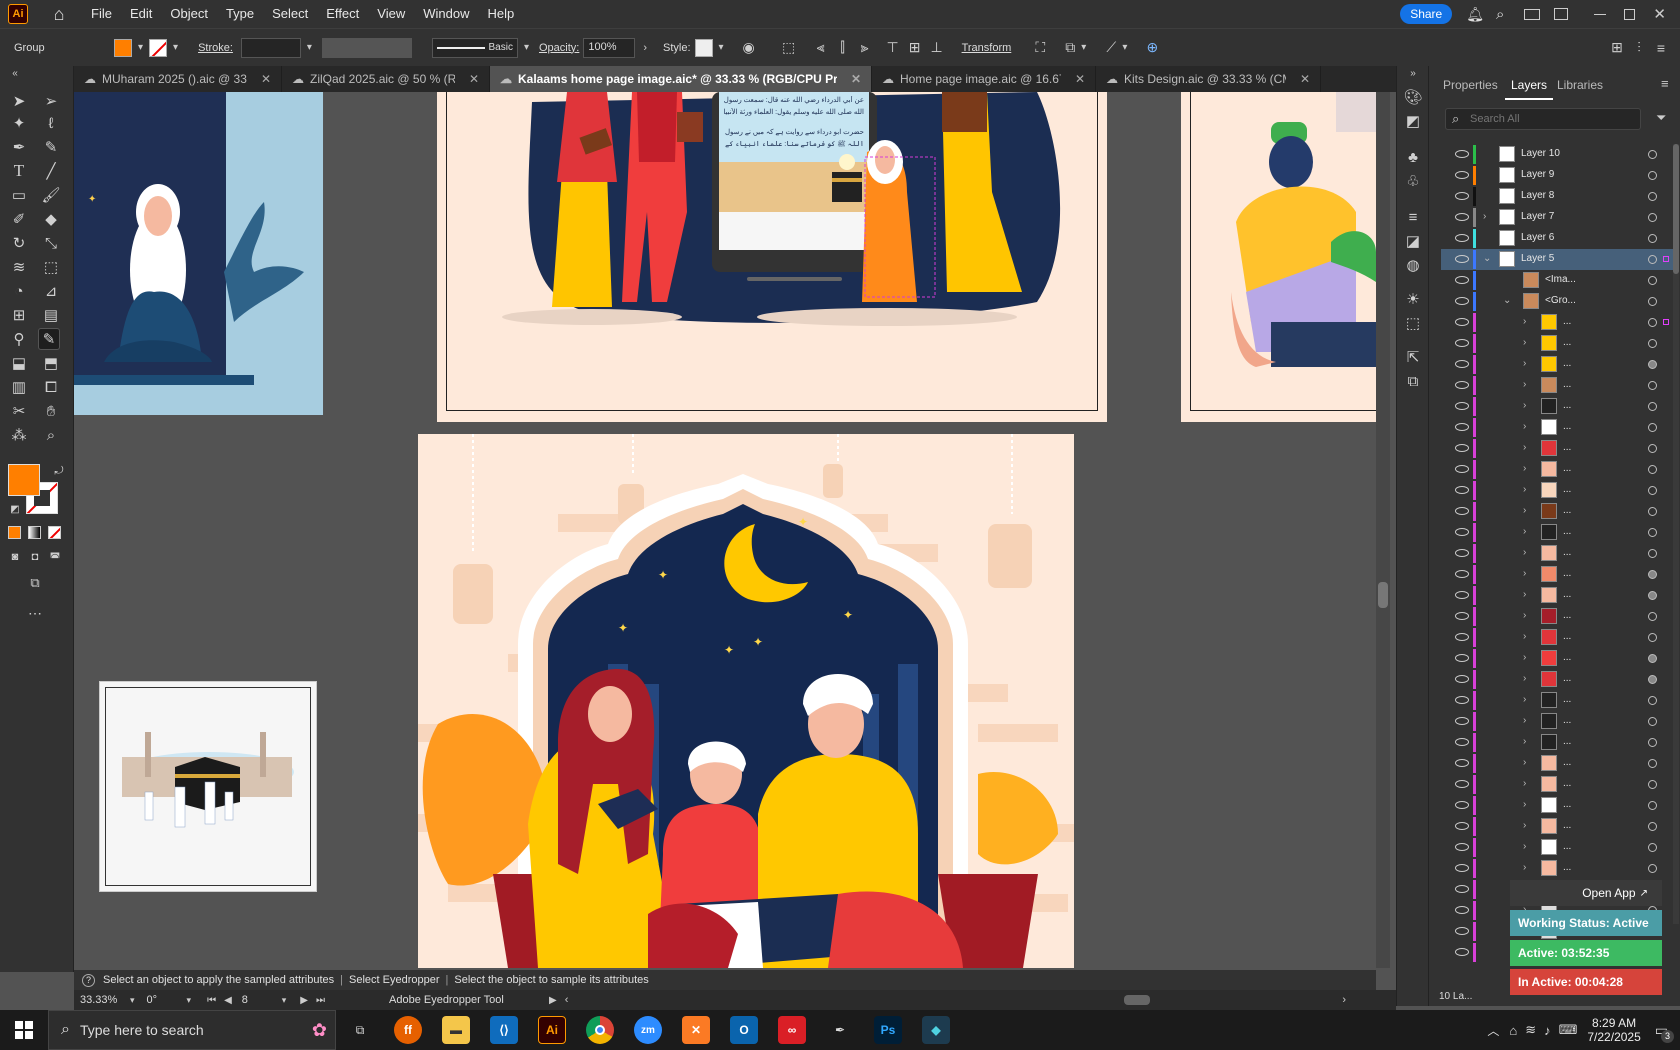  What do you see at coordinates (721, 47) in the screenshot?
I see `style-dropdown-icon: ▾` at bounding box center [721, 47].